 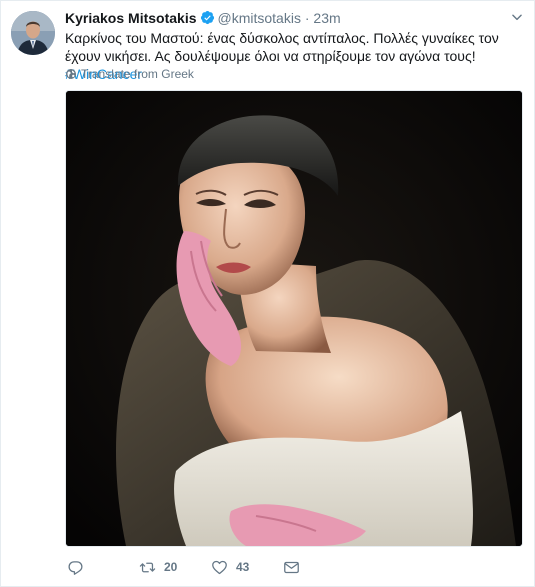 I want to click on like-count: 43, so click(x=243, y=567).